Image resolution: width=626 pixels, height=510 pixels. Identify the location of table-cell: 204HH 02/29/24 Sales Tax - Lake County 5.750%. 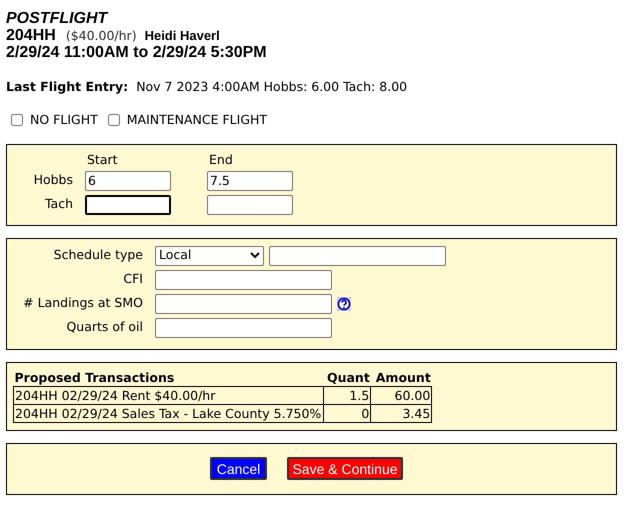
(169, 413).